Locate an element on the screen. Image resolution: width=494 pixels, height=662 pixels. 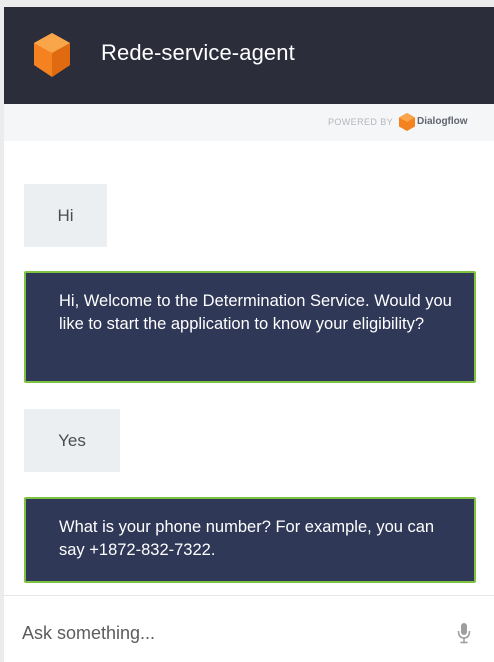
microphone-icon is located at coordinates (464, 633).